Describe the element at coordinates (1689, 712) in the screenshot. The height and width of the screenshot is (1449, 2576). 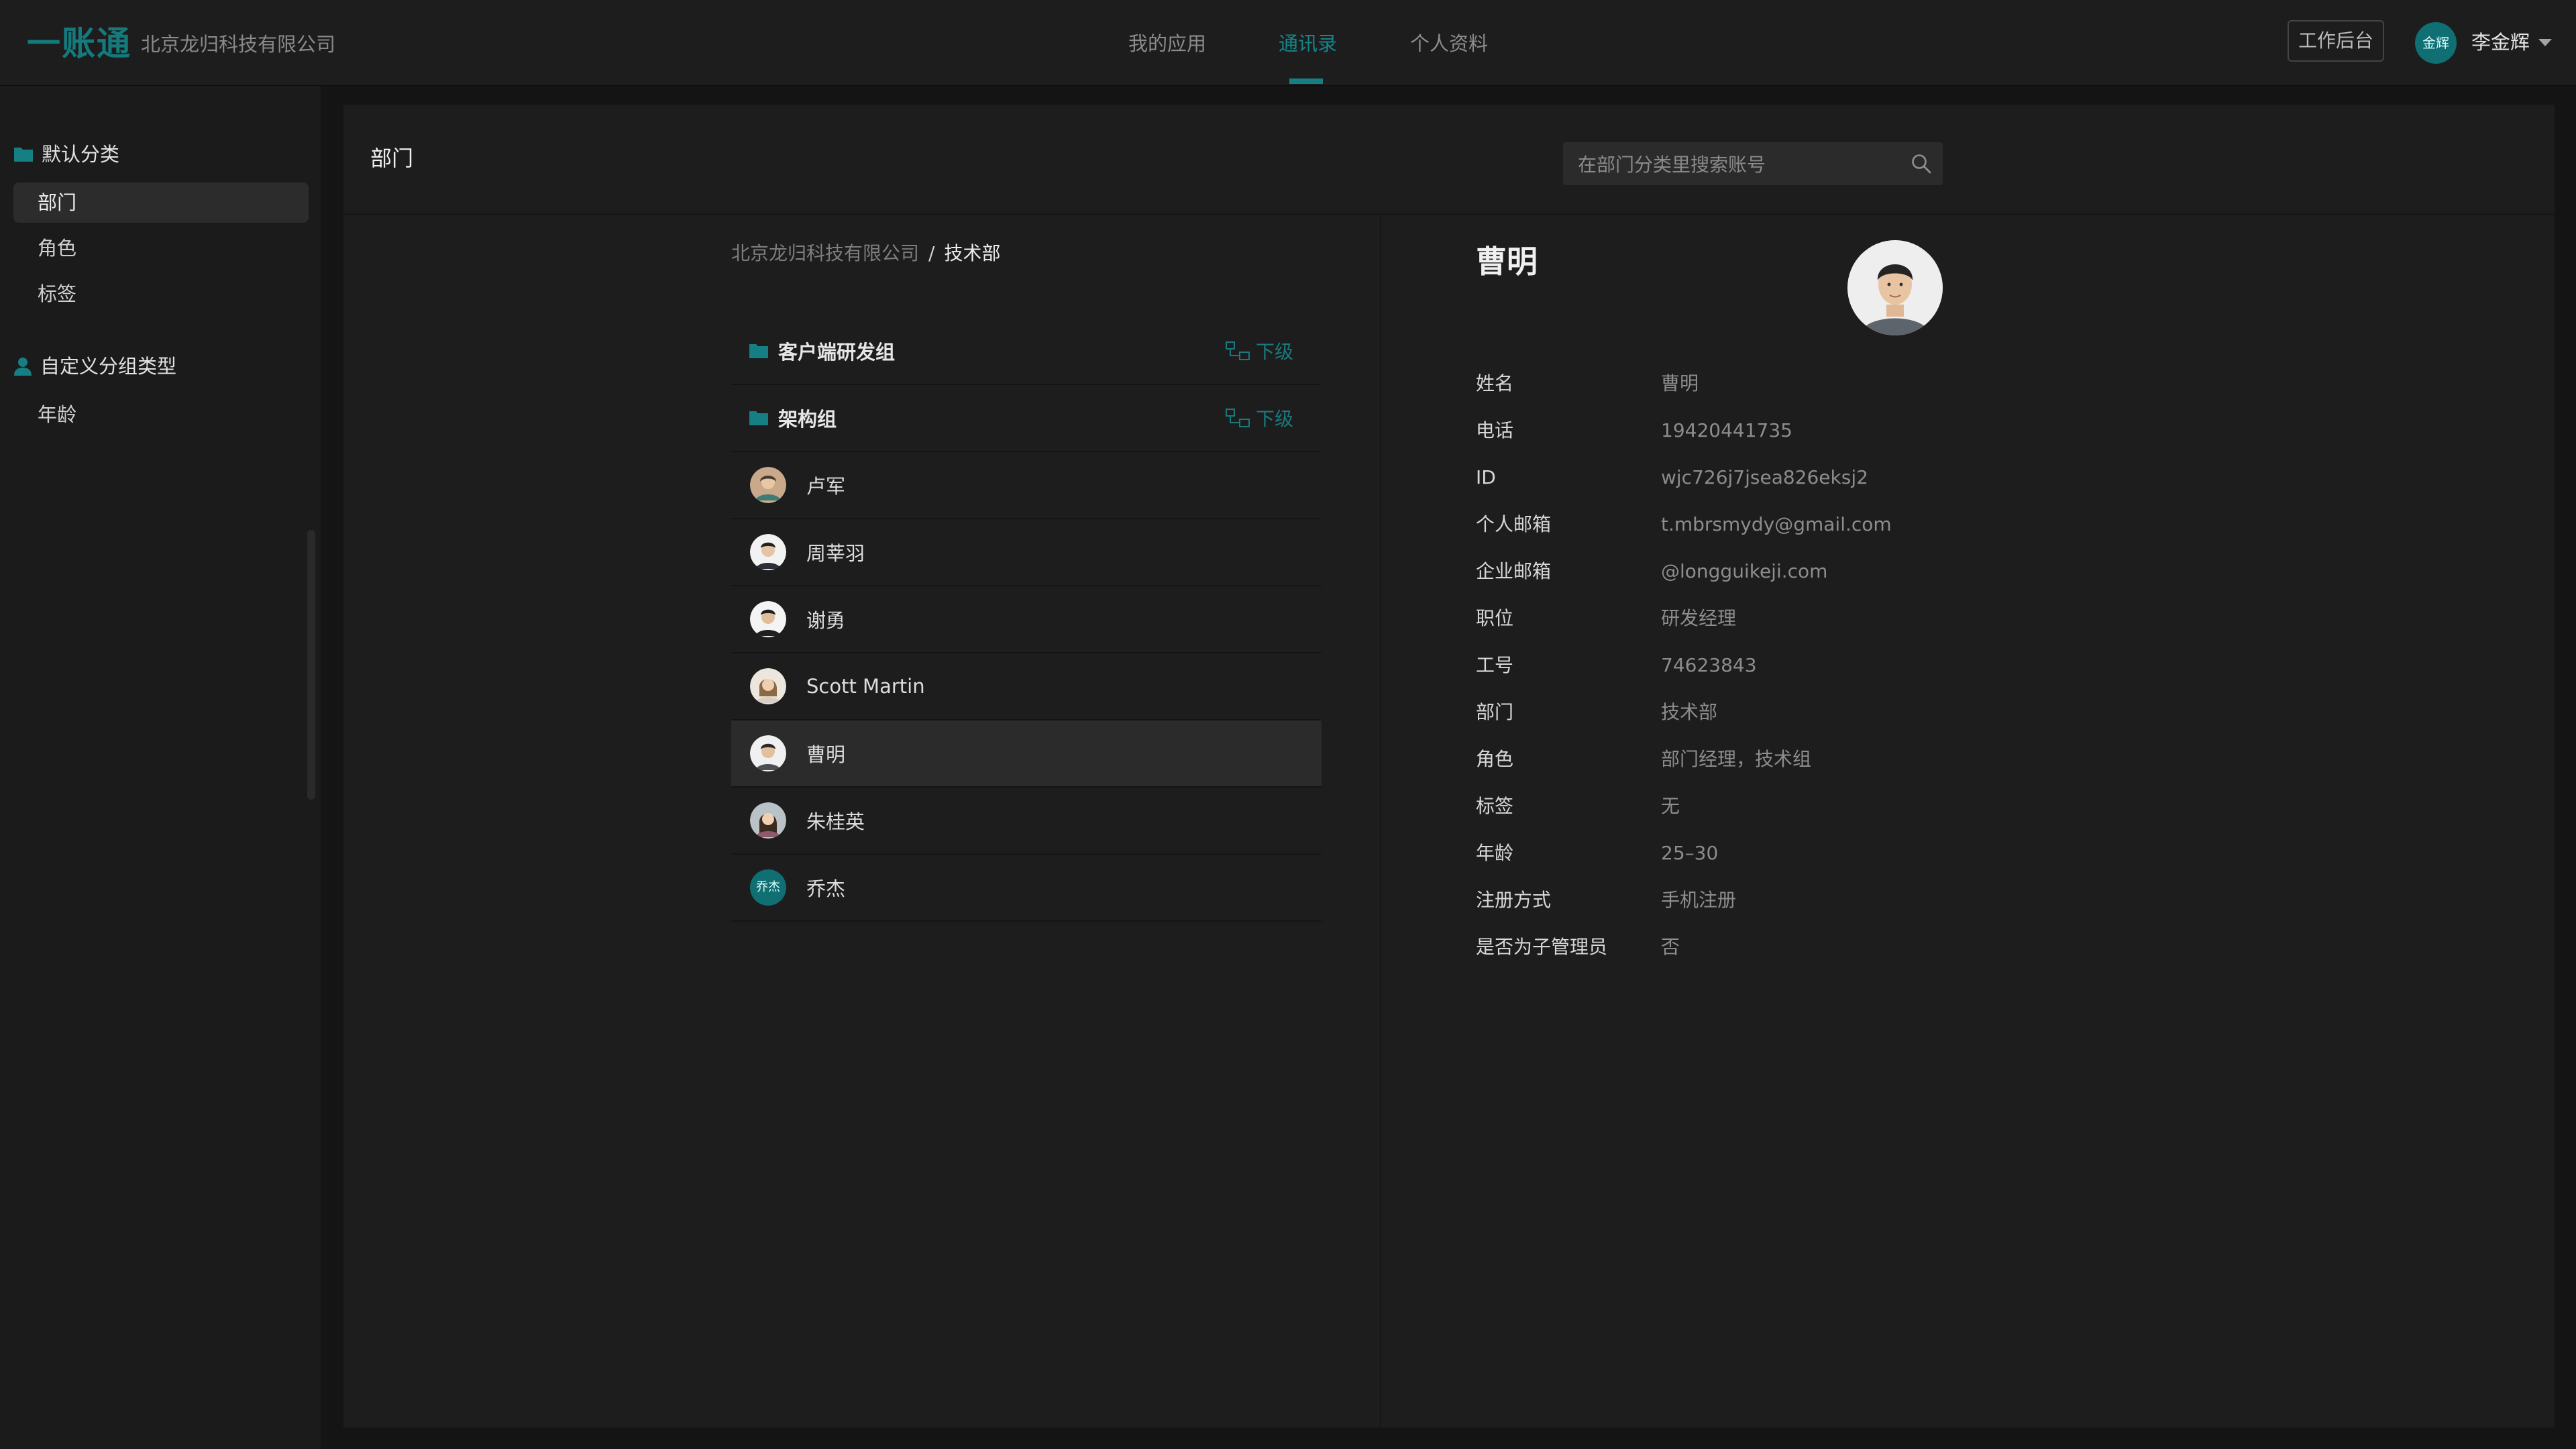
I see `field-value: 技术部` at that location.